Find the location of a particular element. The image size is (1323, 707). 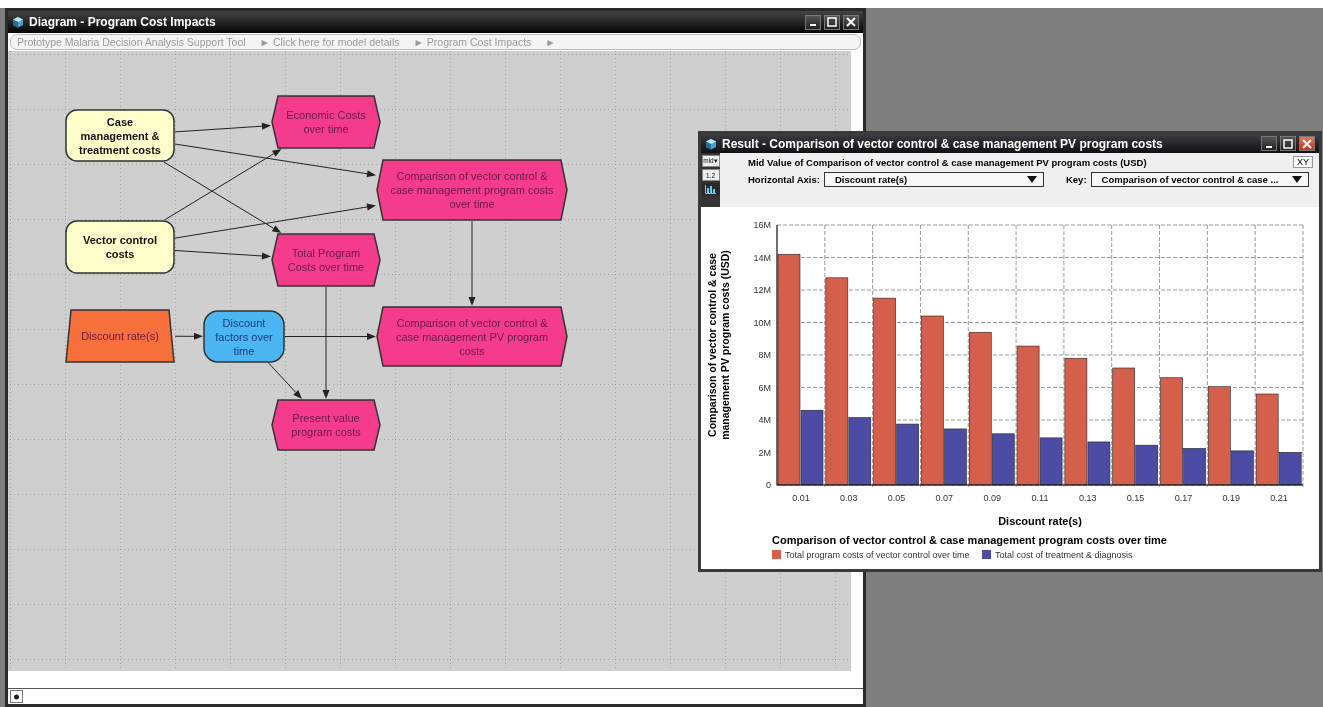

diagram-node: Present value program costs is located at coordinates (326, 425).